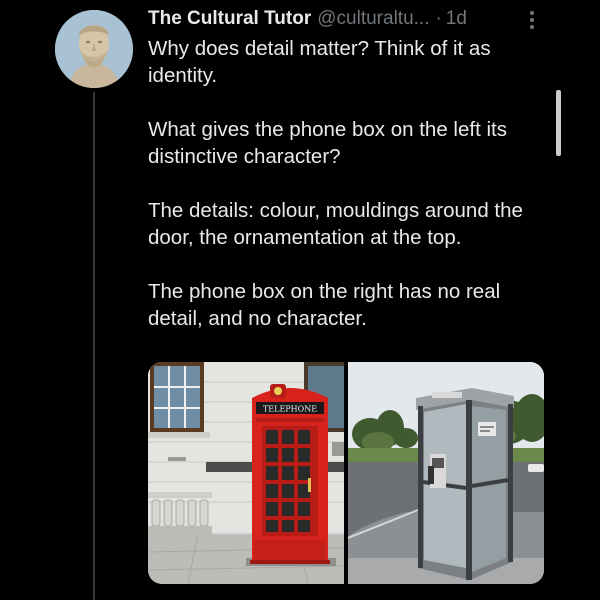 The width and height of the screenshot is (600, 600). I want to click on media-image-left: TELEPHONE, so click(246, 473).